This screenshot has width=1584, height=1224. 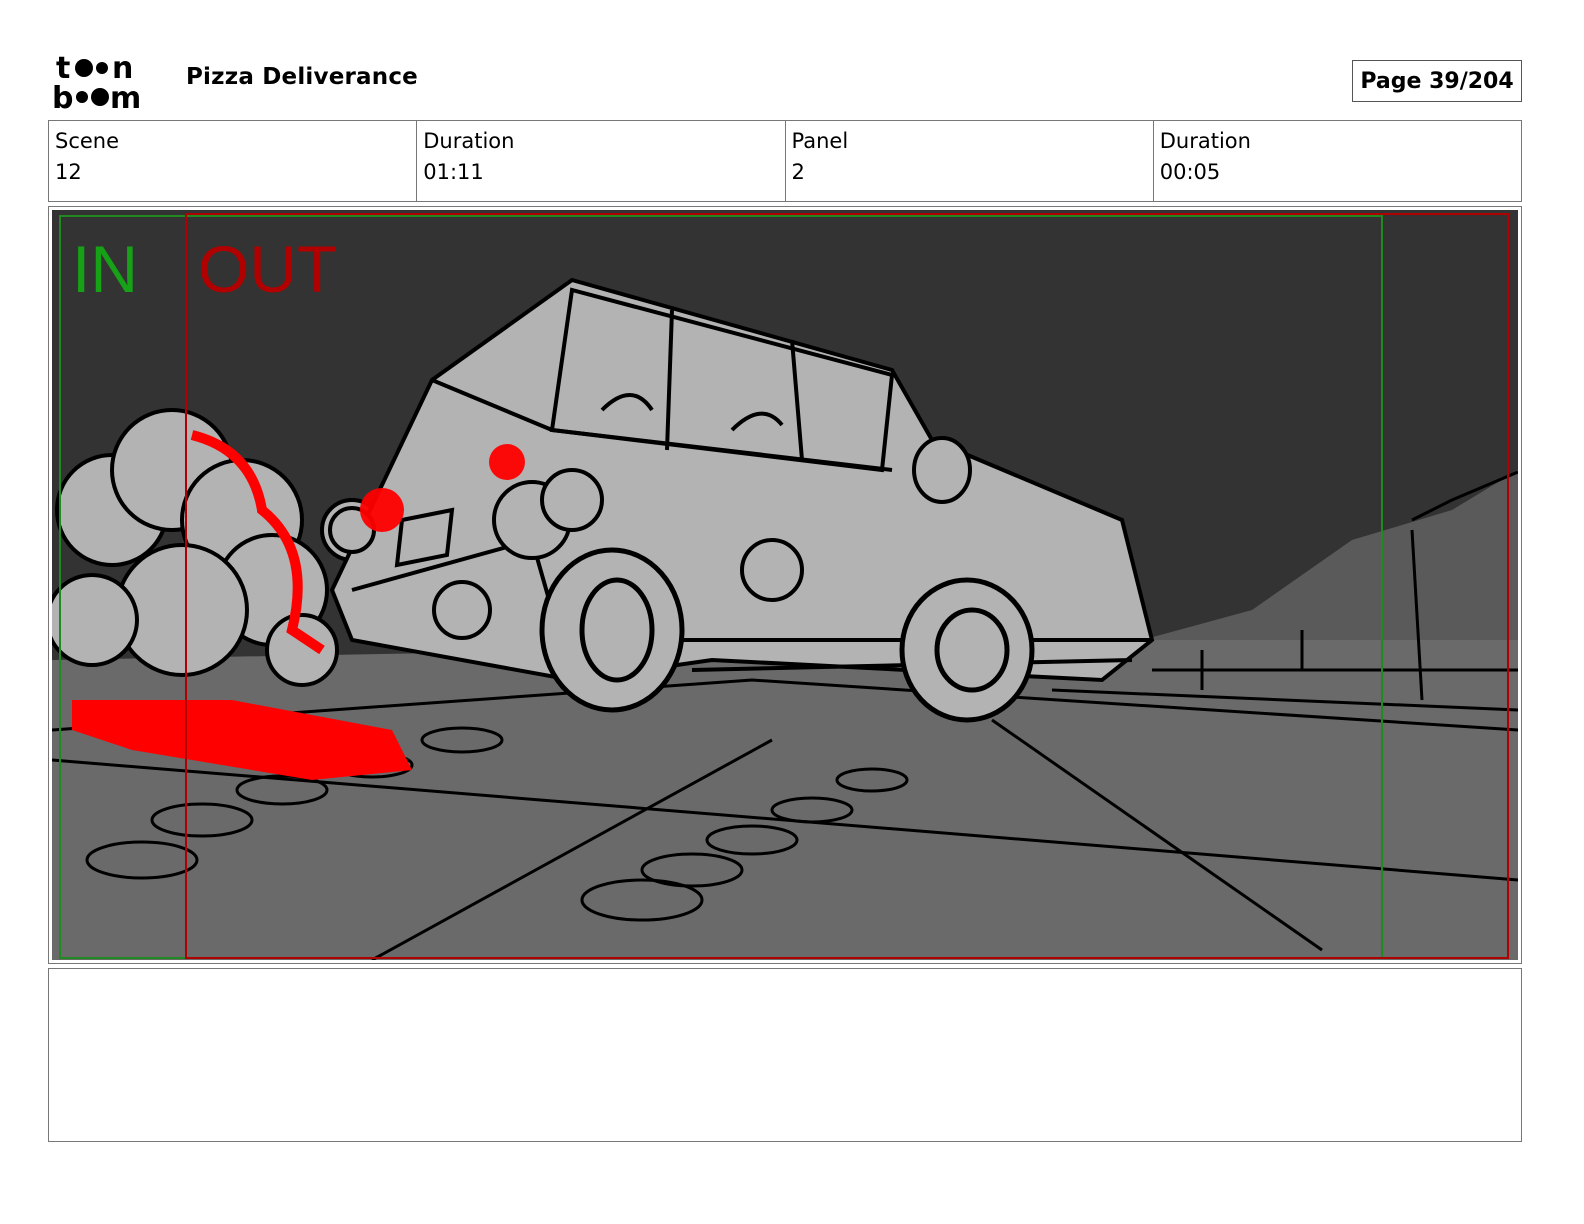 I want to click on svg-text: m, so click(x=125, y=96).